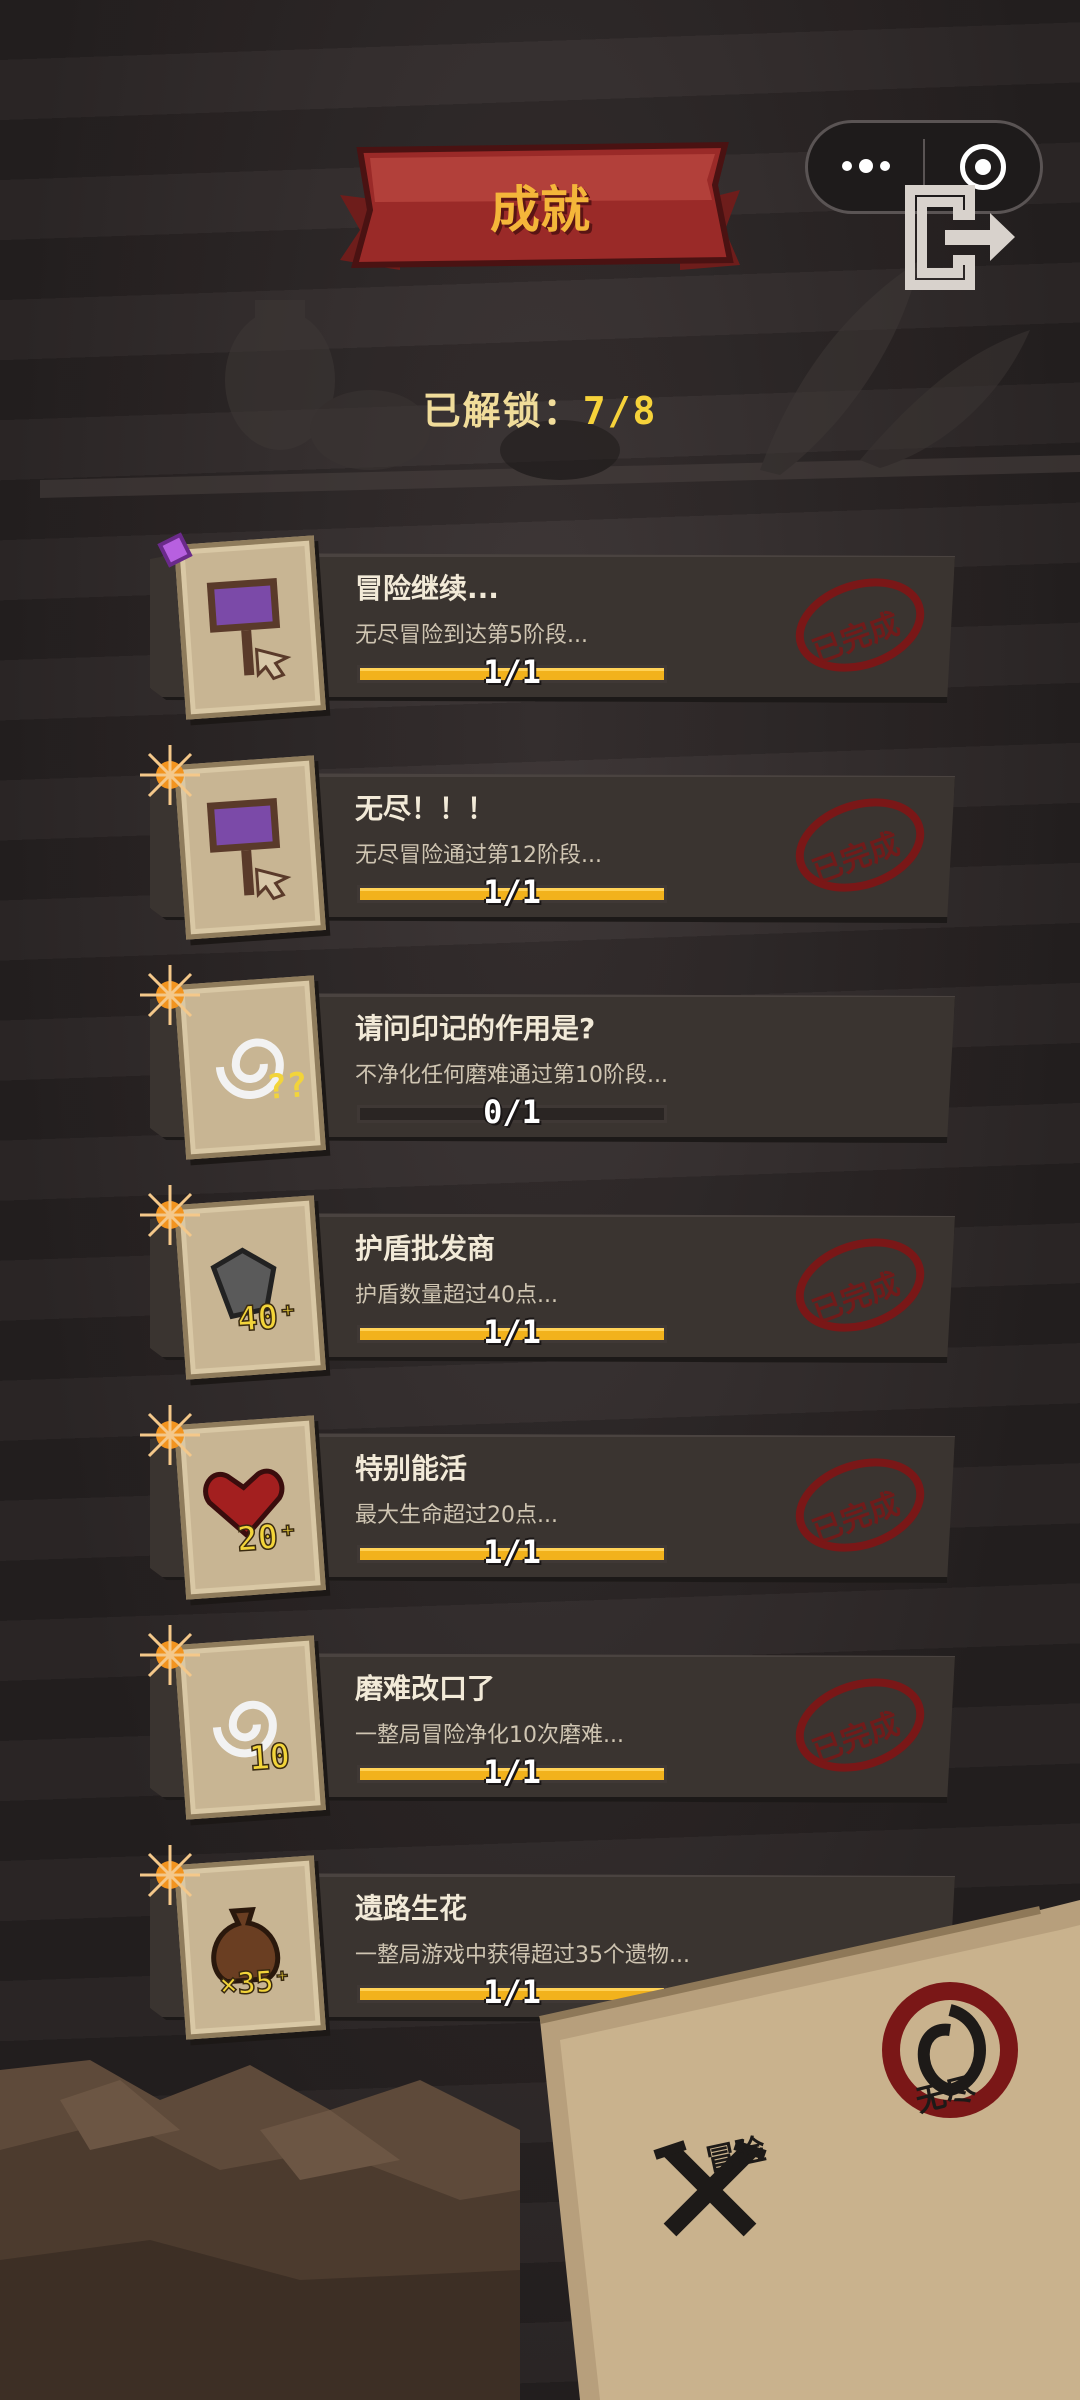 The image size is (1080, 2400). I want to click on achievement-name: 磨难改口了, so click(425, 1688).